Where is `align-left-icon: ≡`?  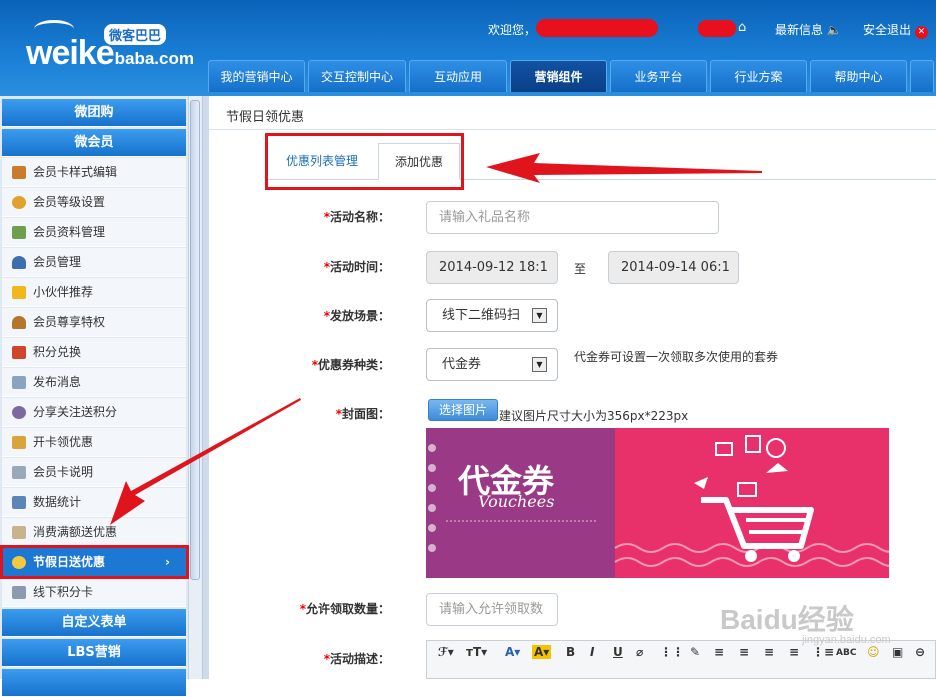 align-left-icon: ≡ is located at coordinates (719, 652).